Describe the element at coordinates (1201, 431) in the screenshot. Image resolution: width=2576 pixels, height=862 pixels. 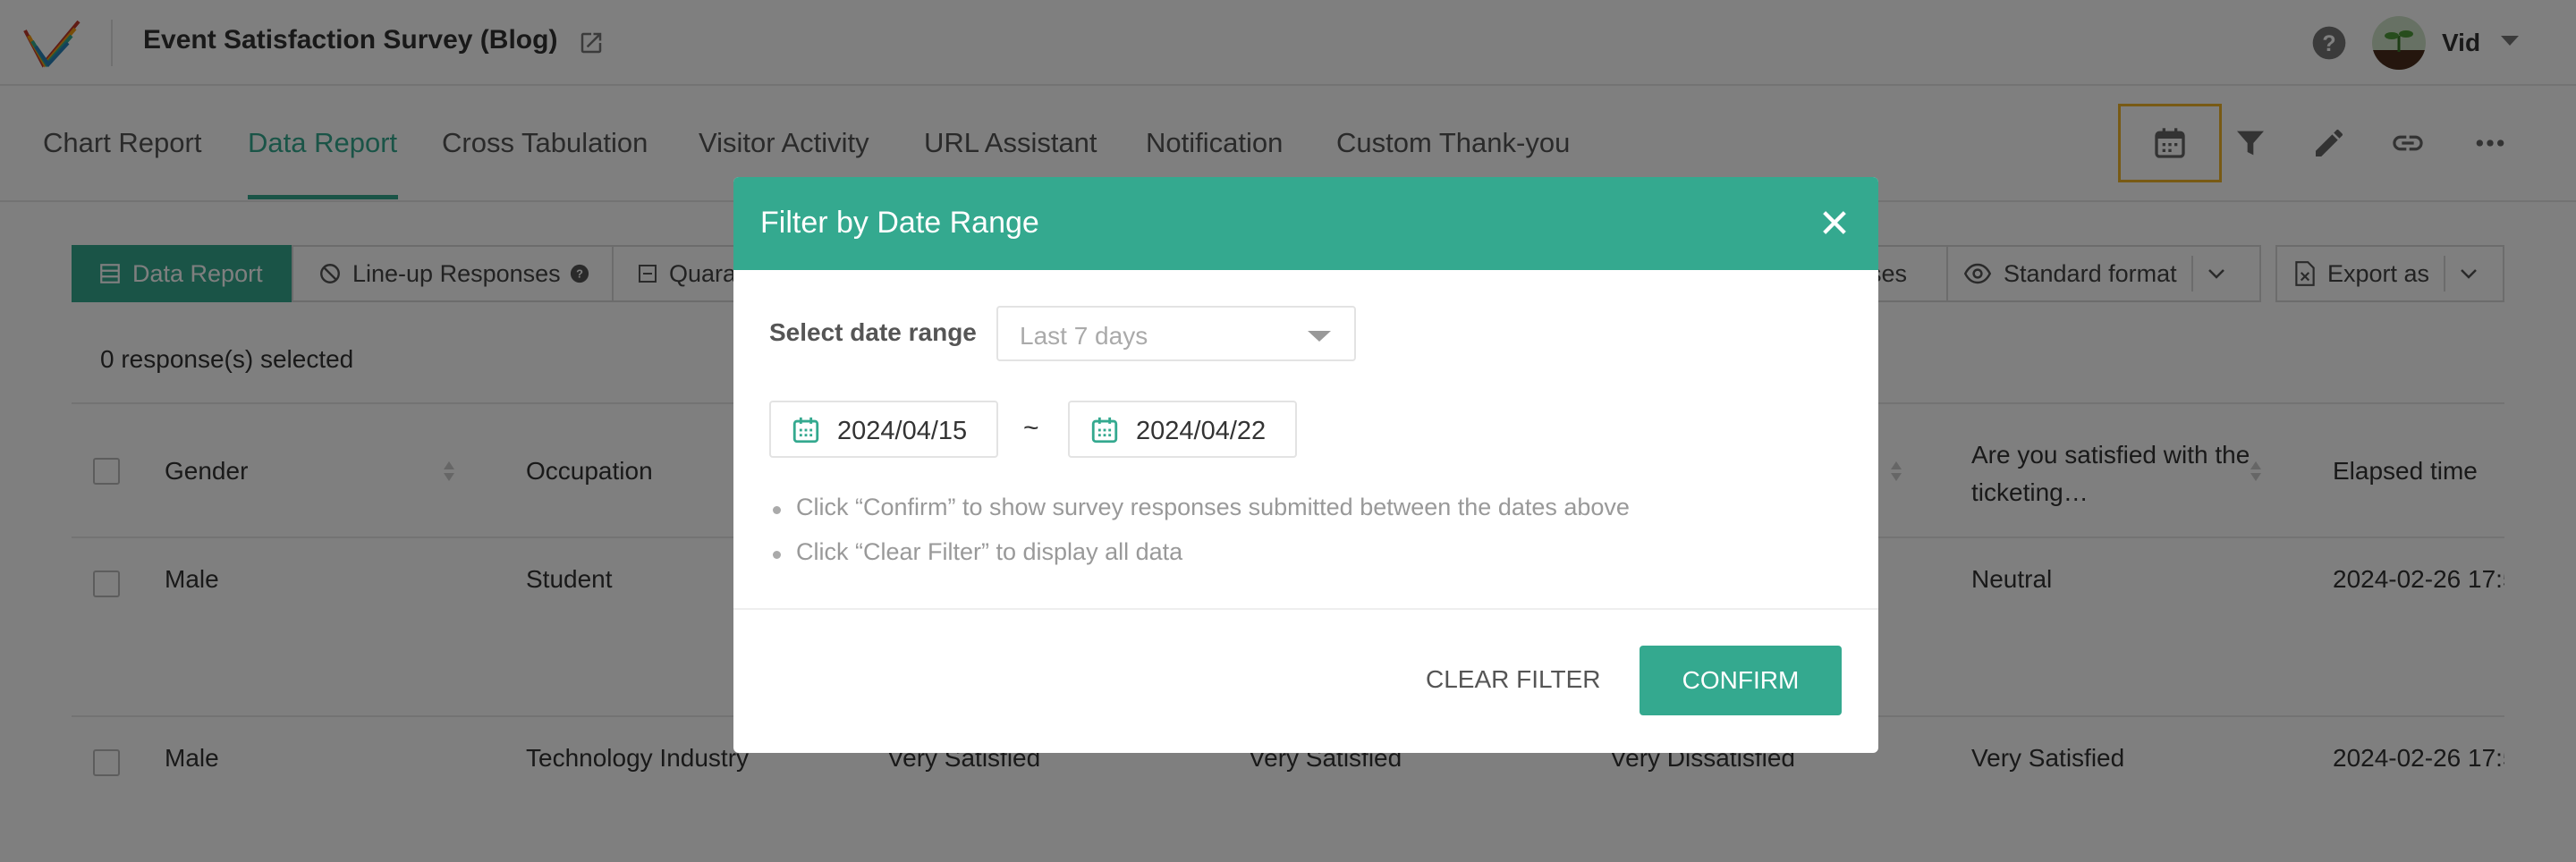
I see `end-date-value: 2024/04/22` at that location.